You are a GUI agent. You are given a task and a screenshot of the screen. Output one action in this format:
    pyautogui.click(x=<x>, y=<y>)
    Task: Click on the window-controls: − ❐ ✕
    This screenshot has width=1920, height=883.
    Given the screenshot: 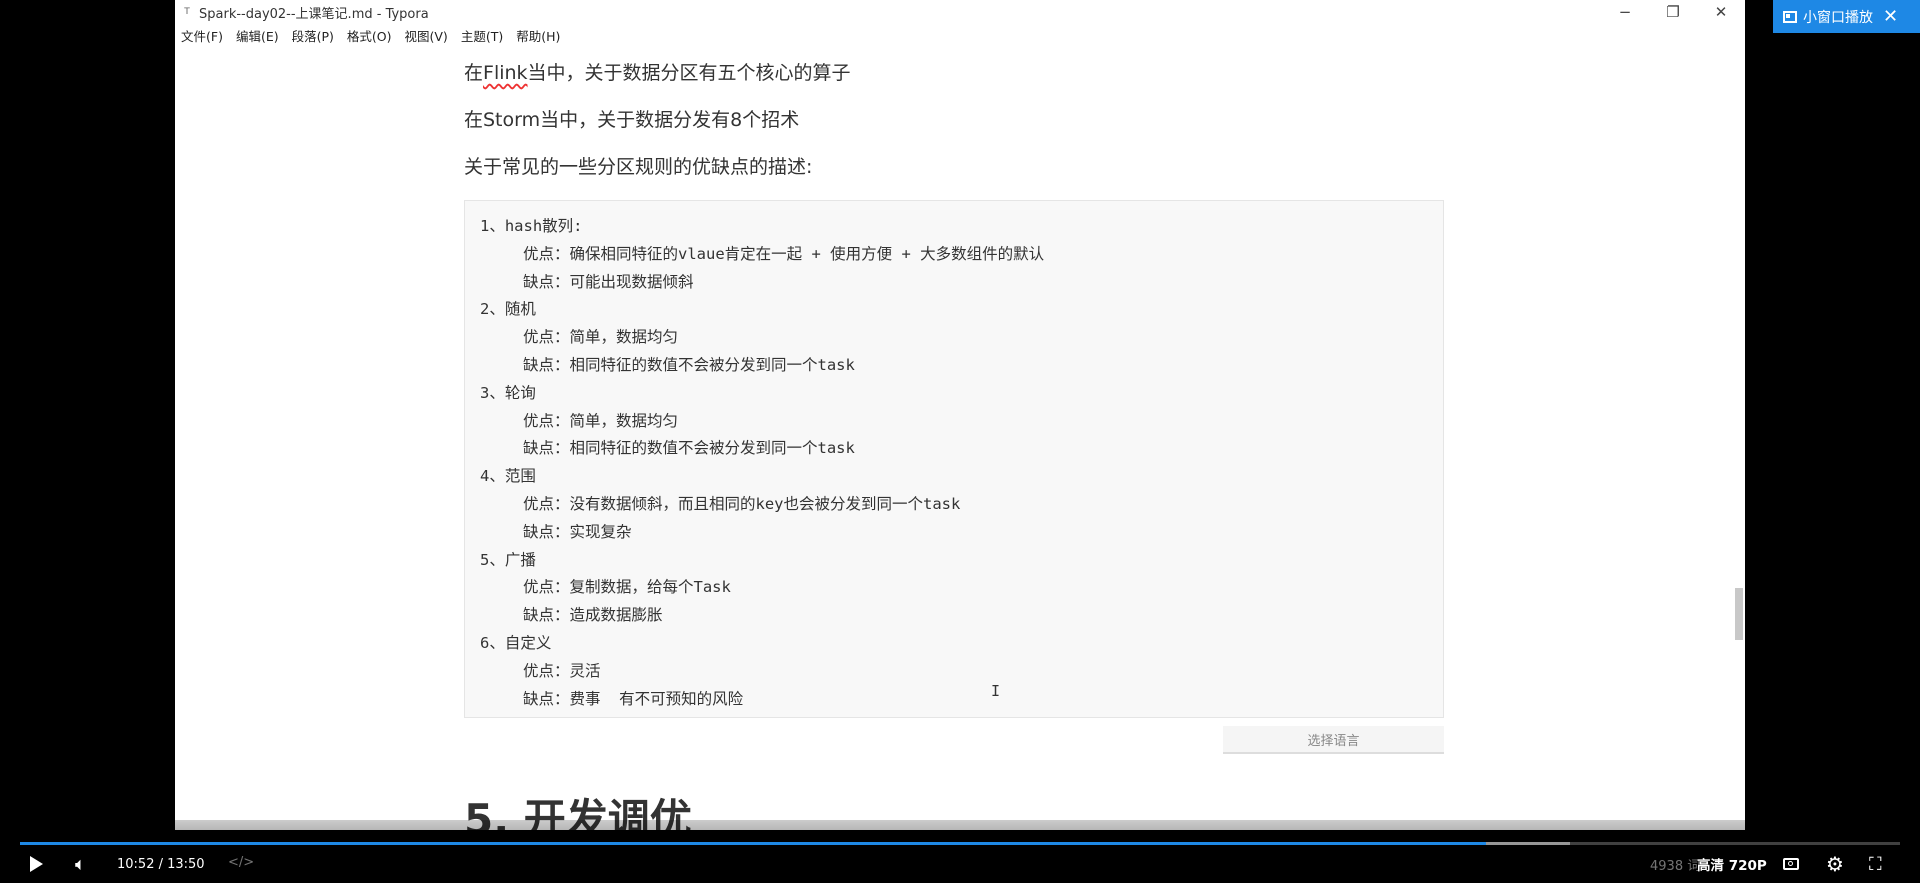 What is the action you would take?
    pyautogui.click(x=1673, y=12)
    